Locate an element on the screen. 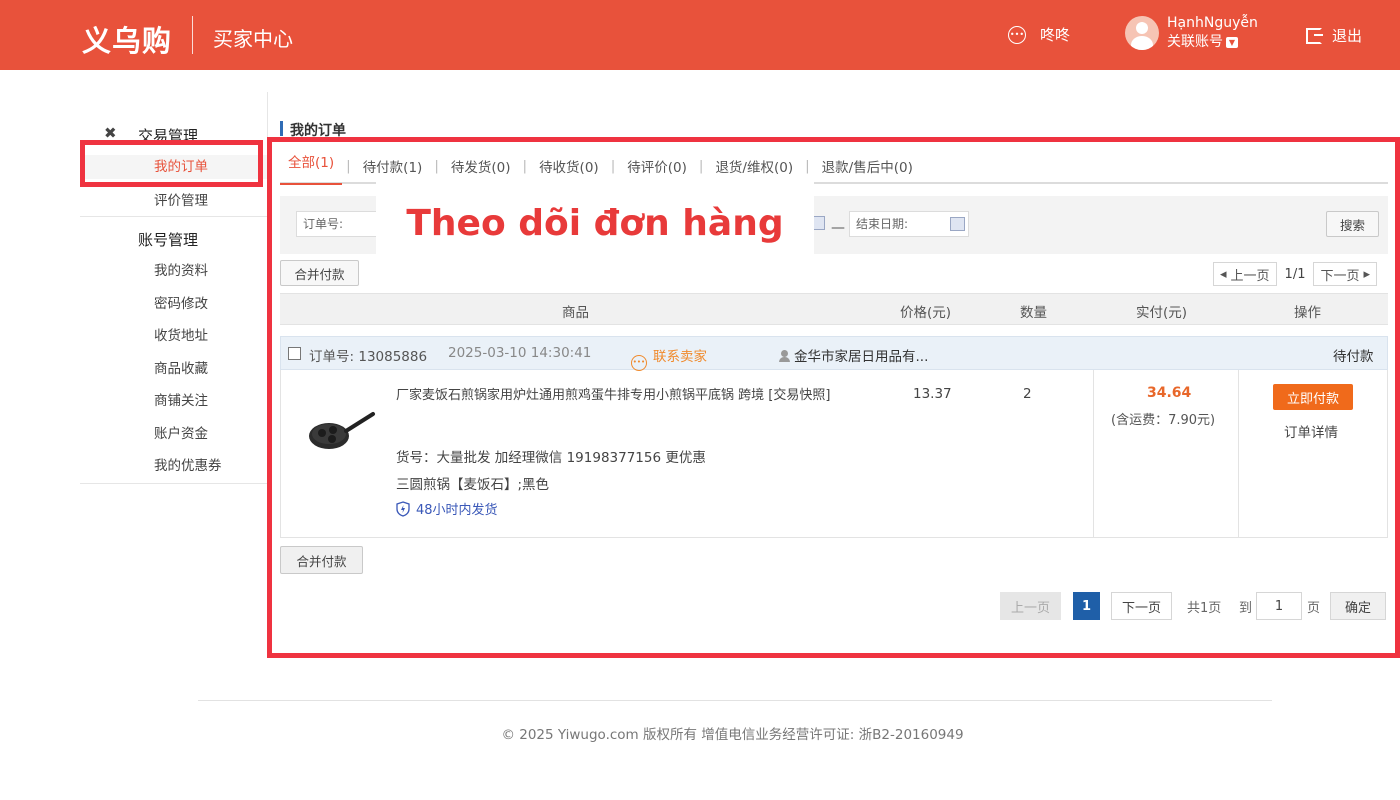 The height and width of the screenshot is (800, 1400). annotation-label: Theo dõi đơn hàng is located at coordinates (595, 223).